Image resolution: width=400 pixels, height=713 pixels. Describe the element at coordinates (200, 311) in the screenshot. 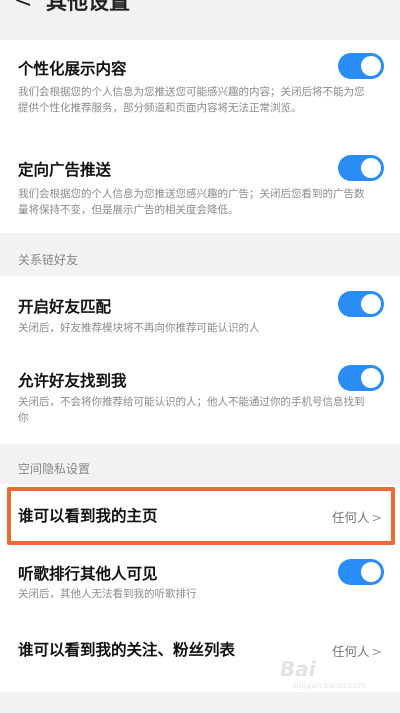

I see `row-friend-match: 开启好友匹配 关闭后，好友推荐模块将不再向你推荐可能认识的人` at that location.